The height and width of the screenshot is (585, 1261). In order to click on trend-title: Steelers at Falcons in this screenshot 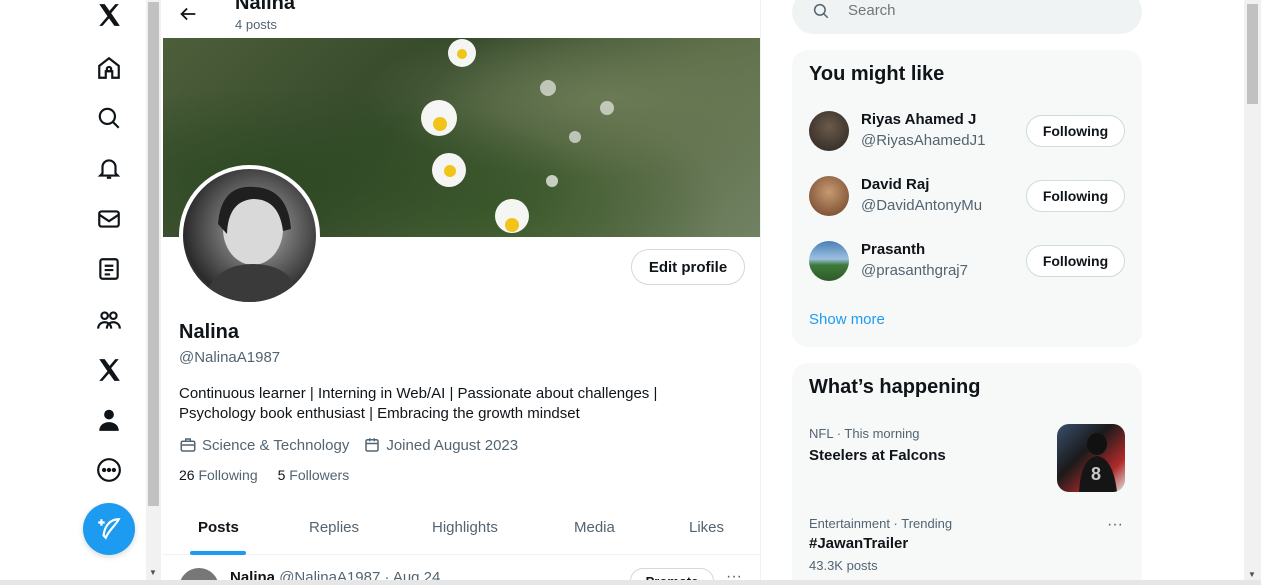, I will do `click(877, 455)`.